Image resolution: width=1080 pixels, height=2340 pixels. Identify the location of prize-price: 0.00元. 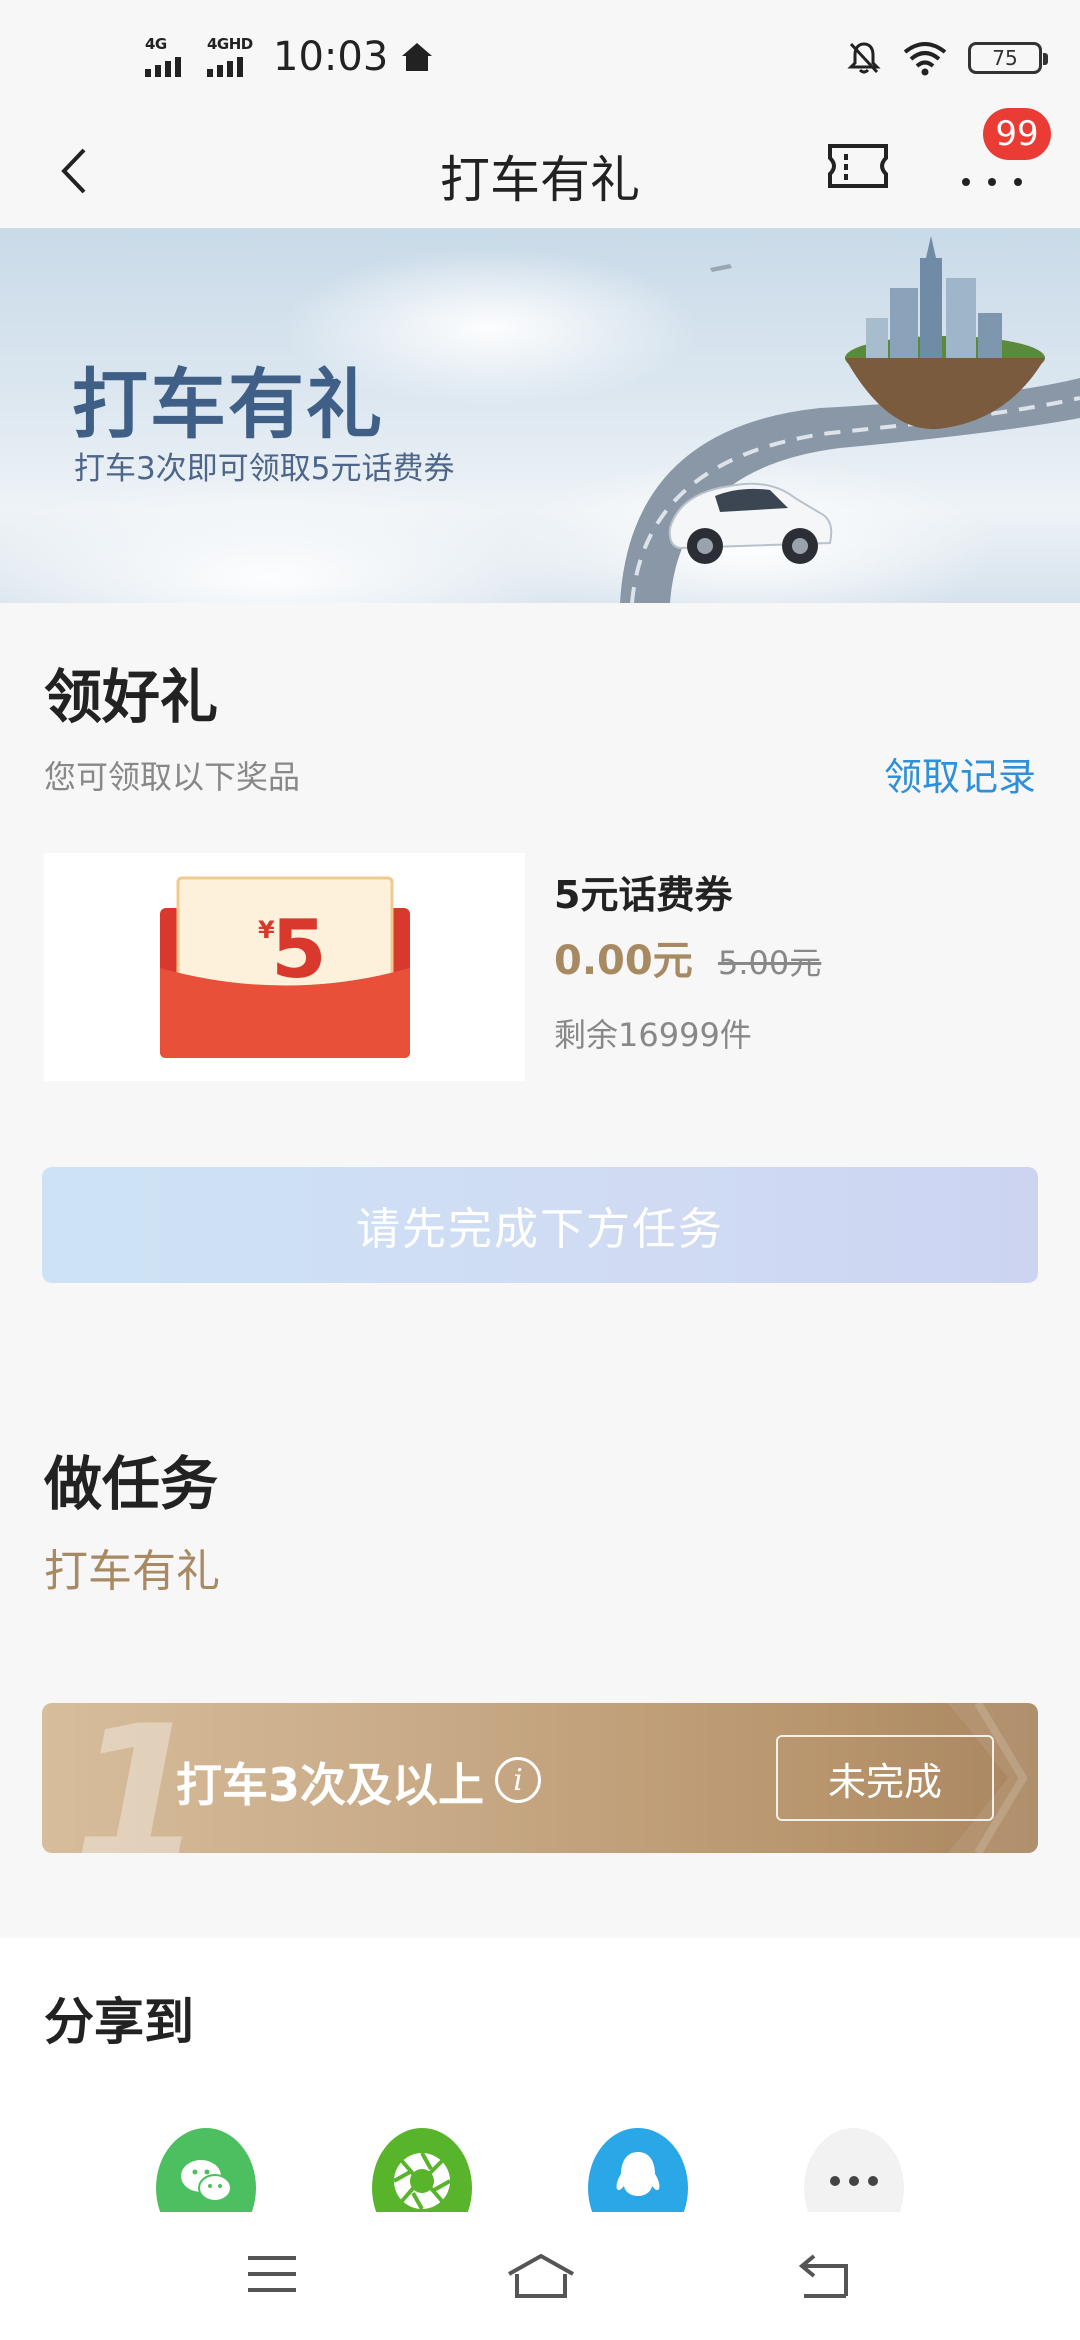
(623, 961).